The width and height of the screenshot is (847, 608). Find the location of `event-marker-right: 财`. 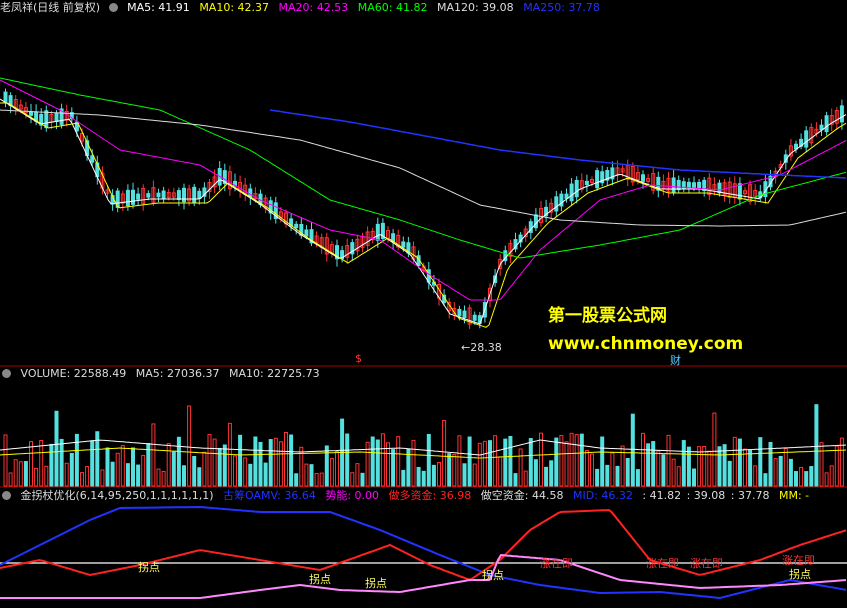

event-marker-right: 财 is located at coordinates (675, 360).